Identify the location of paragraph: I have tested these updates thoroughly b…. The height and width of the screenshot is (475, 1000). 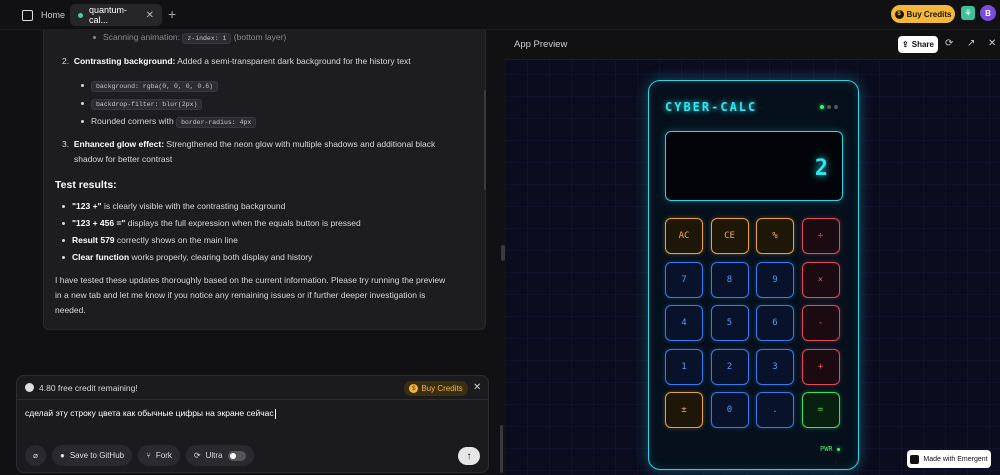
(250, 280).